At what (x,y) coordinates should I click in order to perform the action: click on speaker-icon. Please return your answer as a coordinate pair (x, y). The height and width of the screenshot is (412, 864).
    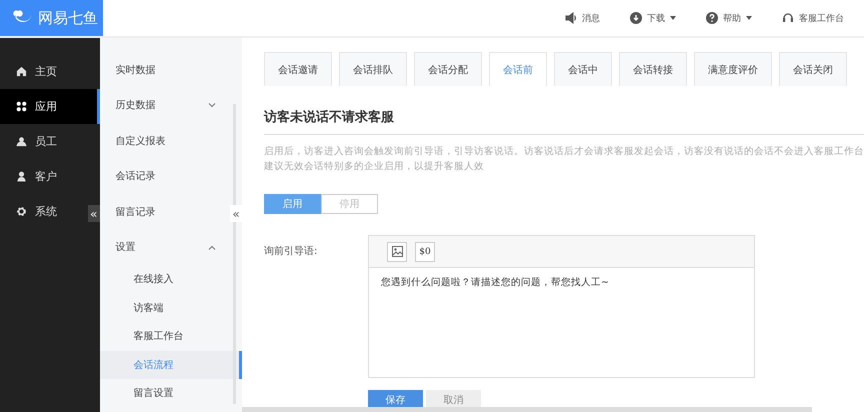
    Looking at the image, I should click on (571, 18).